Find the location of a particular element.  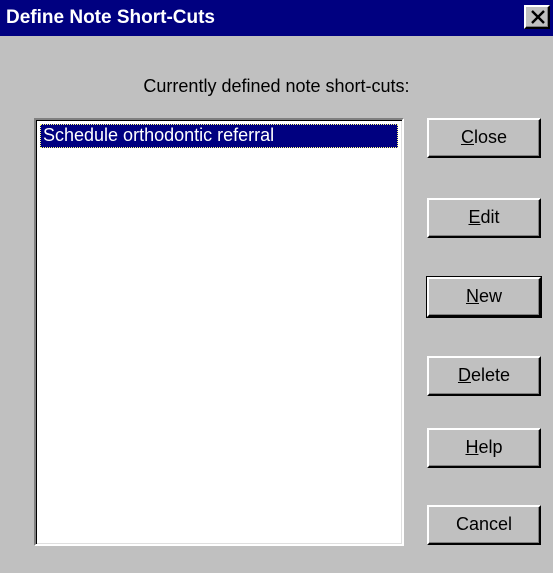

close-icon is located at coordinates (538, 17).